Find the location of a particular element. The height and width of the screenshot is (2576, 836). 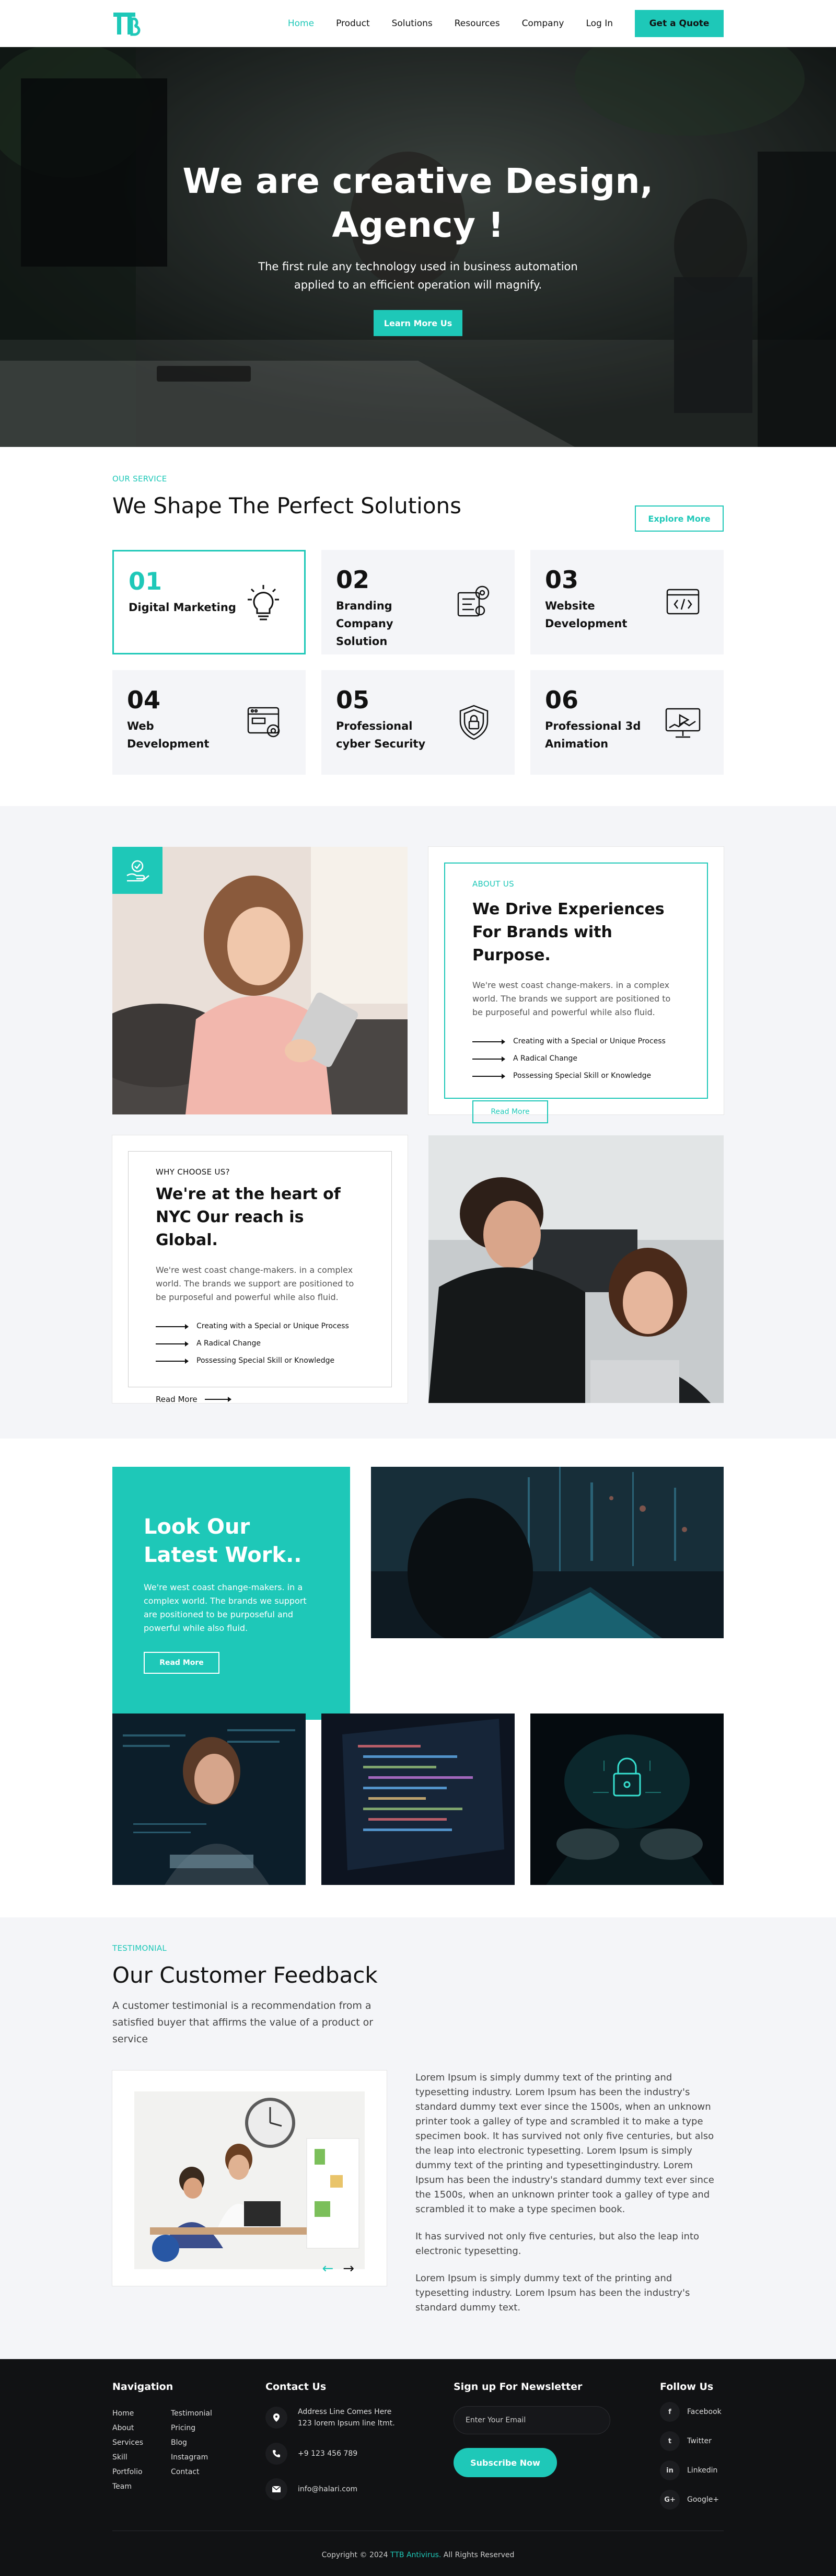

web-settings-icon is located at coordinates (263, 722).